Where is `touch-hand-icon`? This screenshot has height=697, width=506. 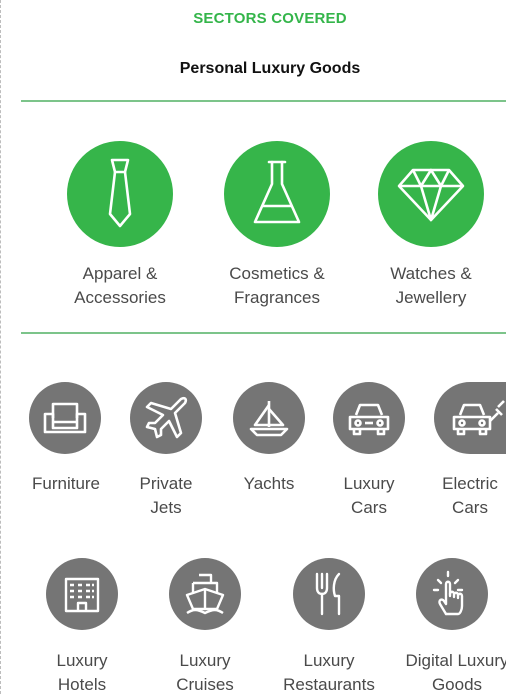 touch-hand-icon is located at coordinates (452, 594).